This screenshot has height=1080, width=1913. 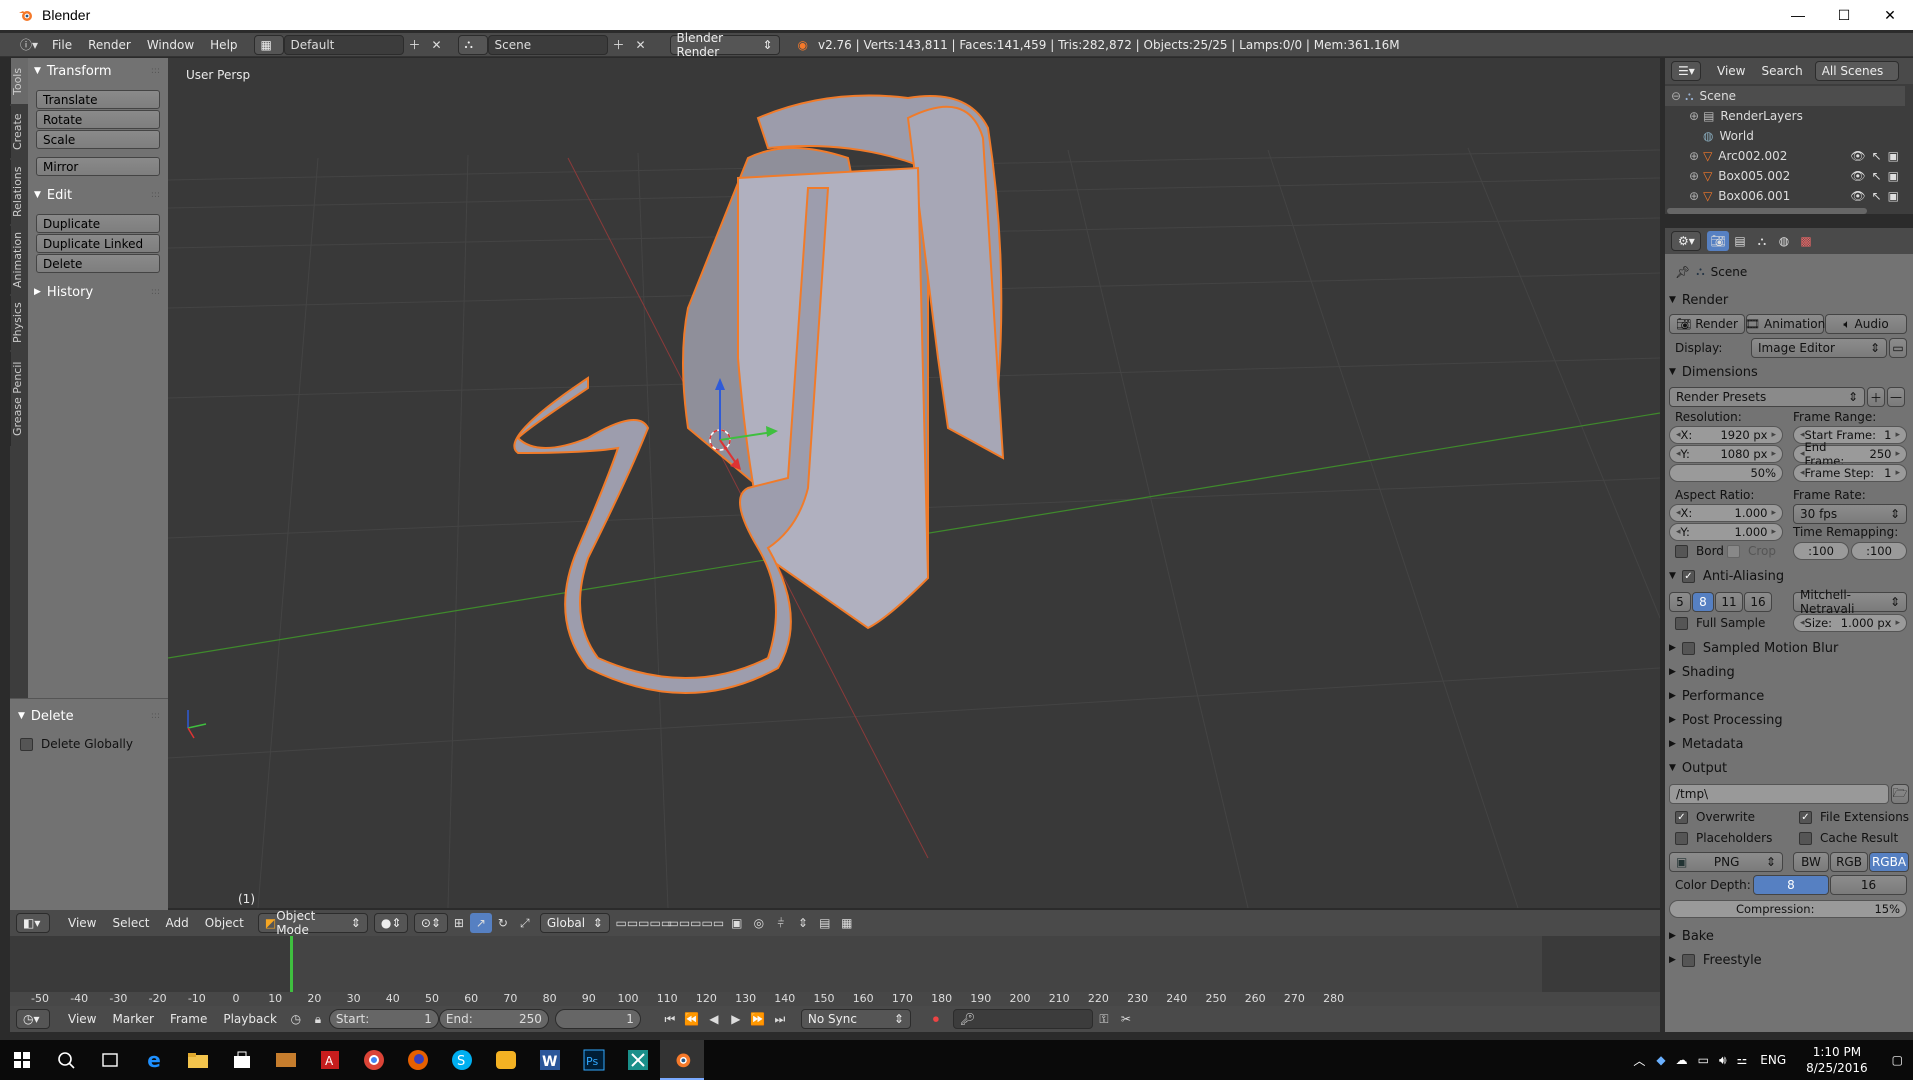 What do you see at coordinates (98, 166) in the screenshot?
I see `mirror-button: Mirror` at bounding box center [98, 166].